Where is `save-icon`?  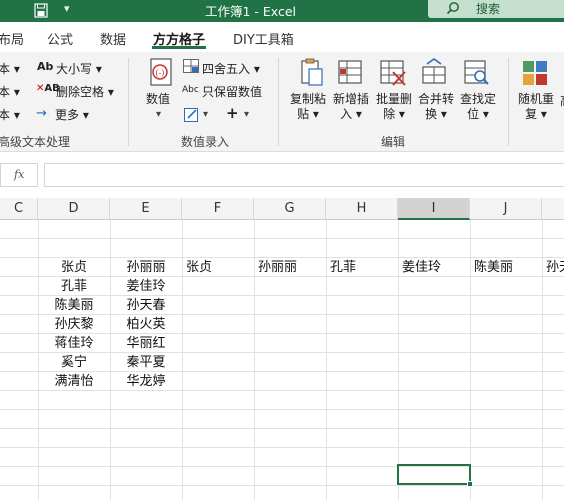 save-icon is located at coordinates (41, 10).